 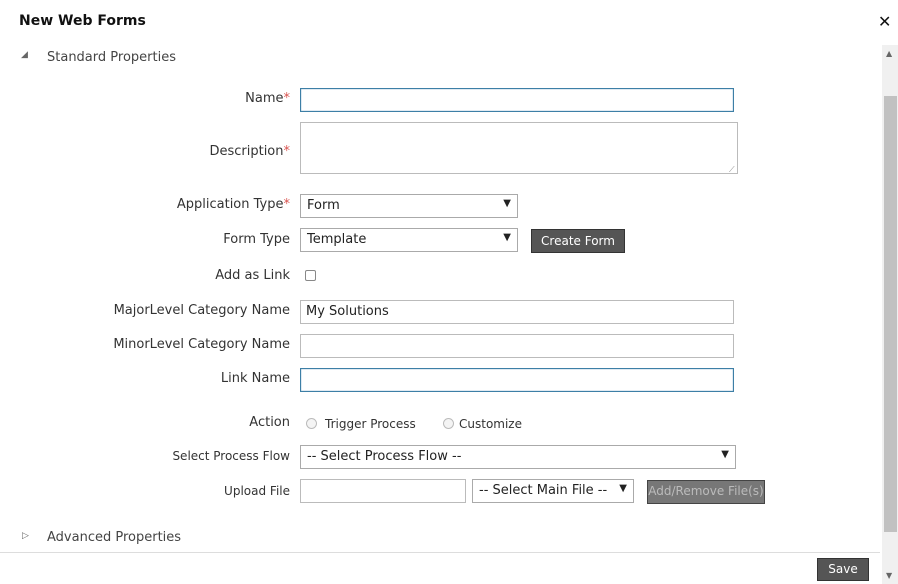 What do you see at coordinates (269, 422) in the screenshot?
I see `action-label: Action` at bounding box center [269, 422].